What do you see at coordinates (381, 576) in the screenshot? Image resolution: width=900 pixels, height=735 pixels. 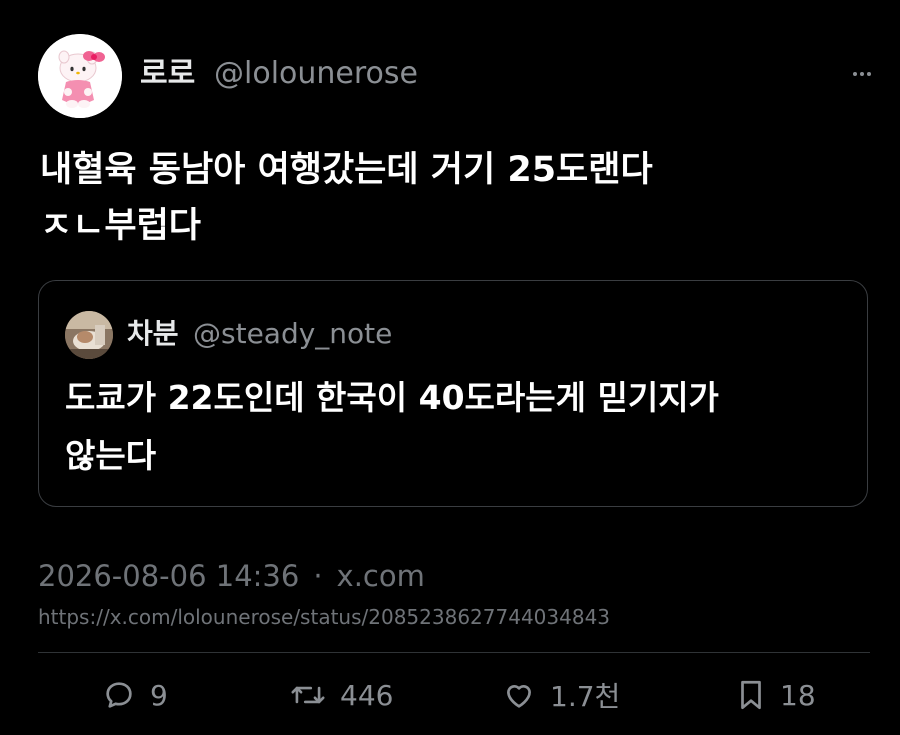 I see `source: x.com` at bounding box center [381, 576].